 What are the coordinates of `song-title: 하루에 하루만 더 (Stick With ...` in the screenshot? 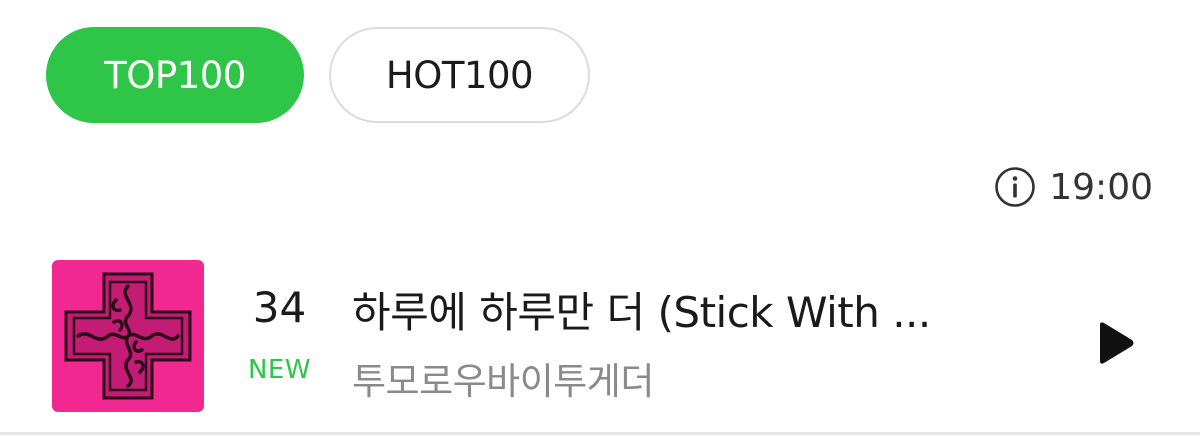 It's located at (692, 309).